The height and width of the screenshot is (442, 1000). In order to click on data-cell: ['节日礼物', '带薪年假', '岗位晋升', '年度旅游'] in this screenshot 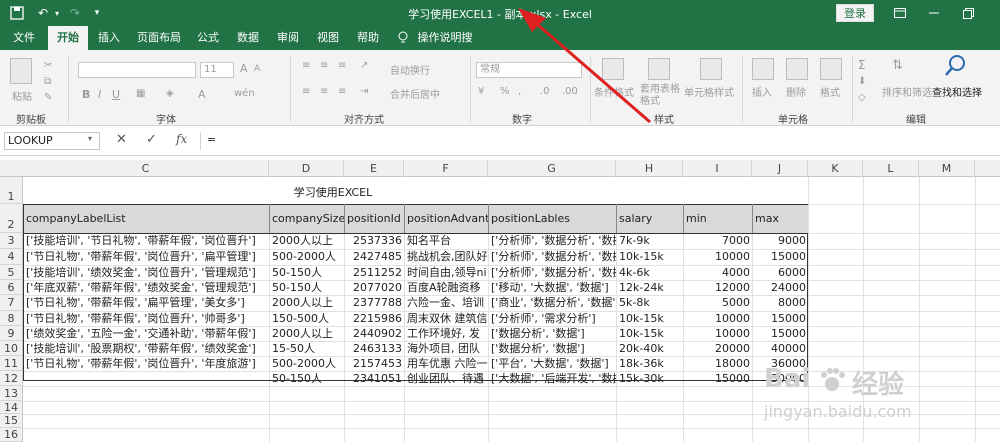, I will do `click(146, 363)`.